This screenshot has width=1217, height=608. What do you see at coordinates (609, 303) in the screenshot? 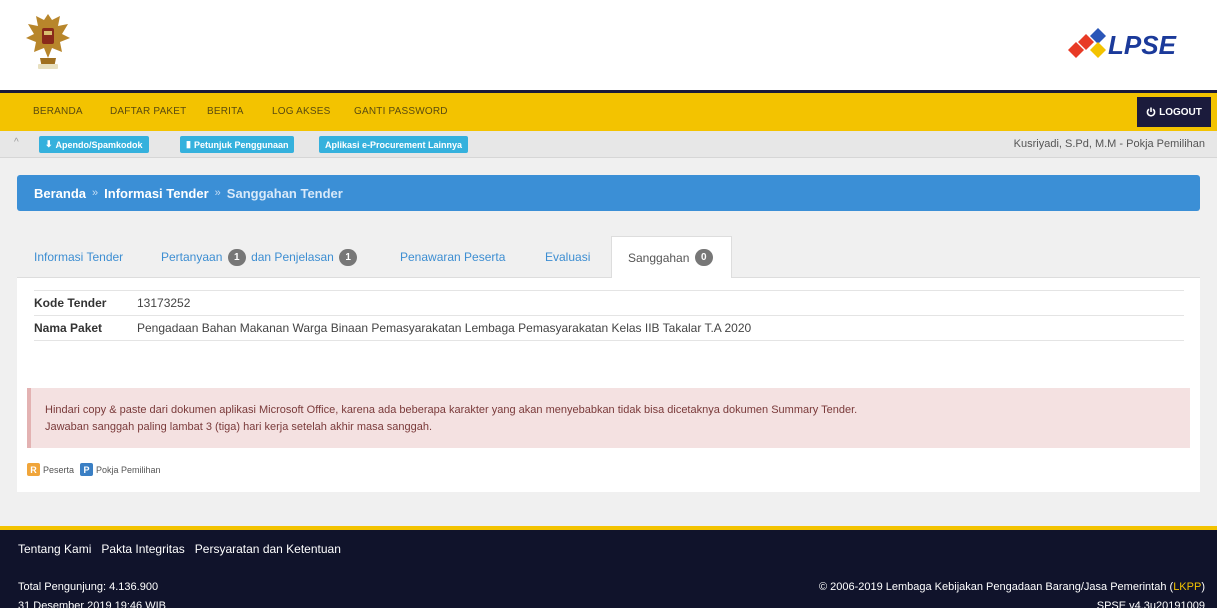
I see `table-row: Kode Tender 13173252` at bounding box center [609, 303].